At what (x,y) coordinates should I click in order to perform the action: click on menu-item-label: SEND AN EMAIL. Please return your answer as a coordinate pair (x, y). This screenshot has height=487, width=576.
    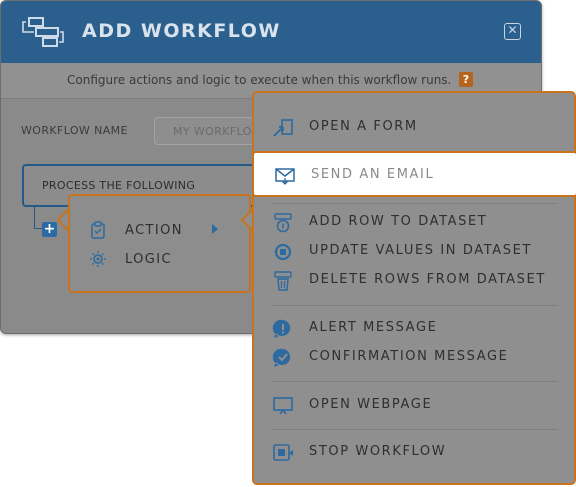
    Looking at the image, I should click on (373, 174).